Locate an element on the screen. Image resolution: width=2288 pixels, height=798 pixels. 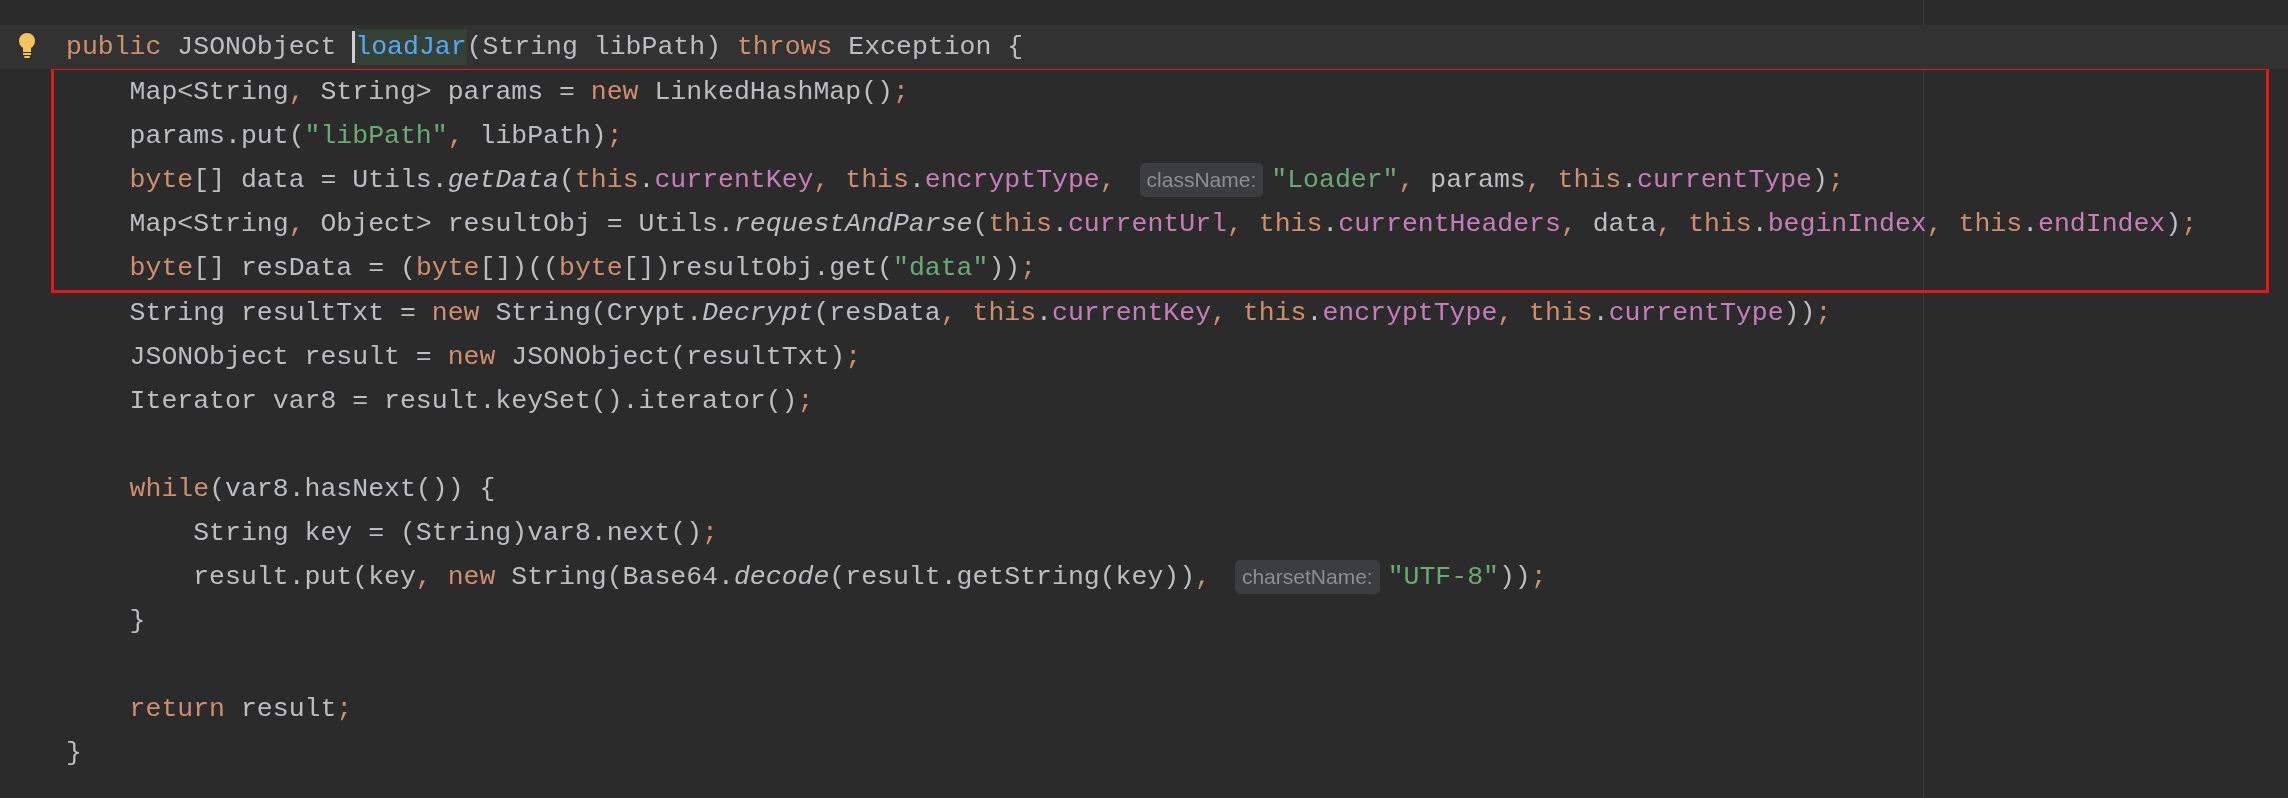
code-text: Iterator var8 = result.keySet().iterator(); is located at coordinates (471, 401).